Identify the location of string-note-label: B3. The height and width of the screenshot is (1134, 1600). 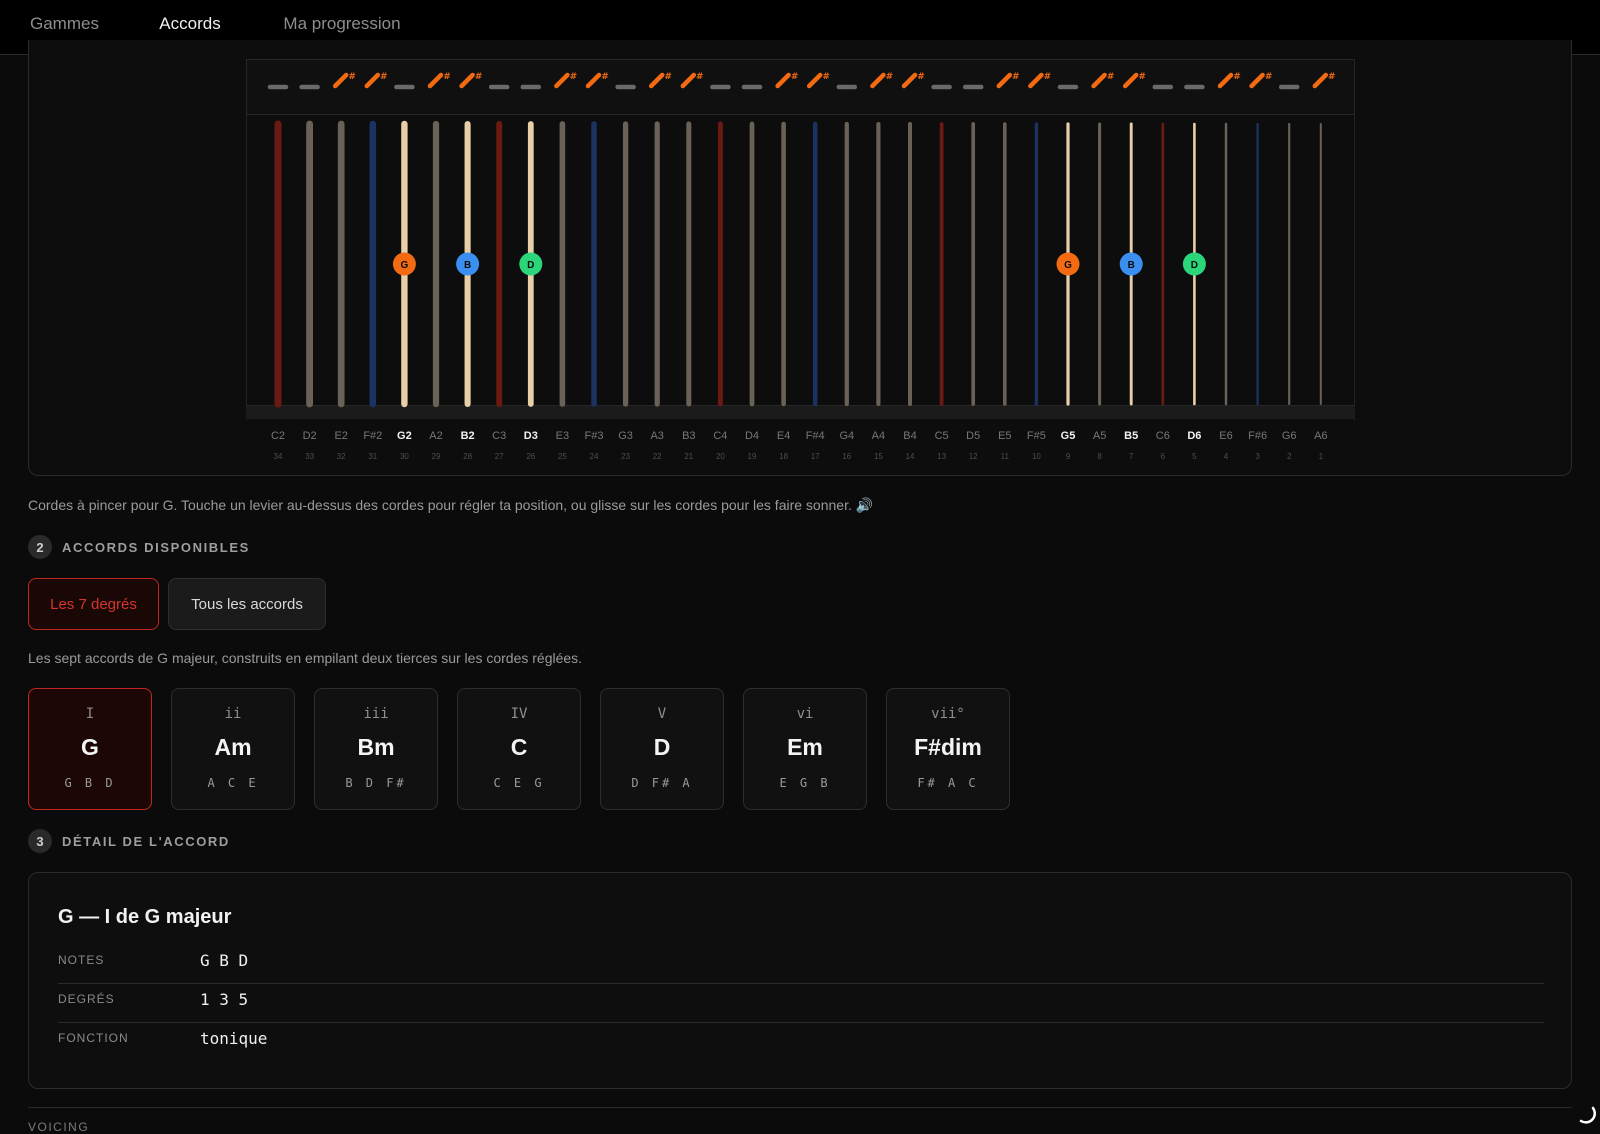
(688, 436).